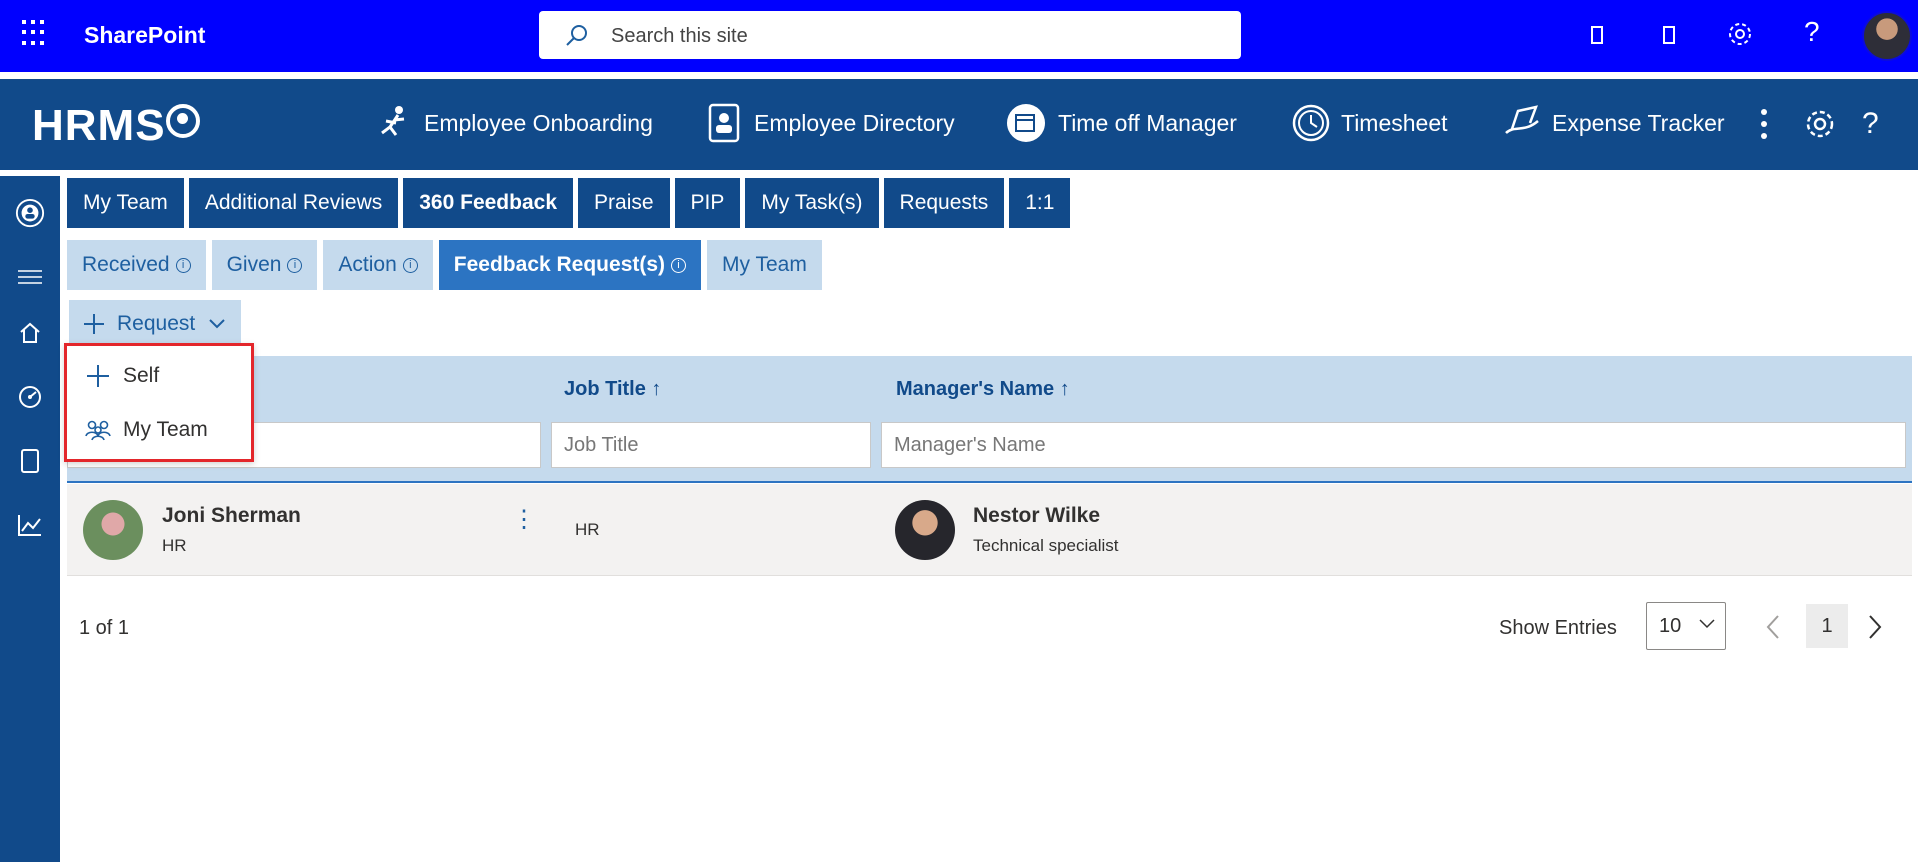 This screenshot has height=862, width=1918. I want to click on menu-item-self: Self, so click(122, 376).